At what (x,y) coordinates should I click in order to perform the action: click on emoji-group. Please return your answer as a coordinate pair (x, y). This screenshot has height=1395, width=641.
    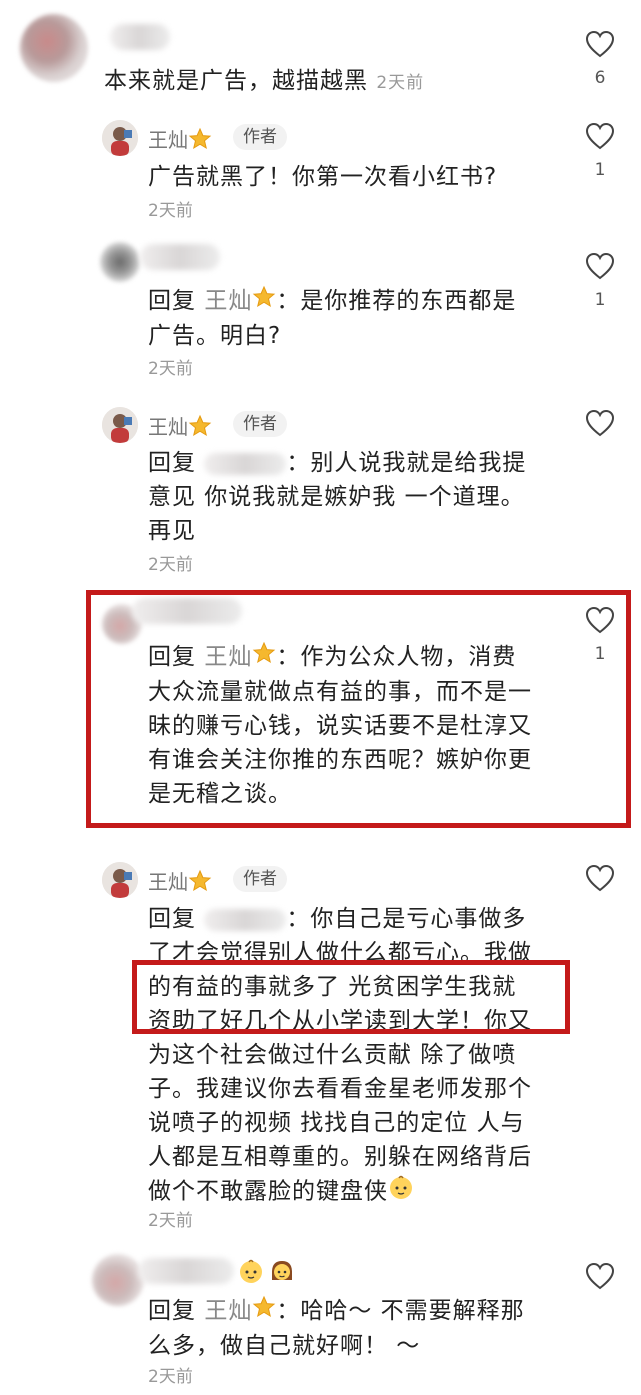
    Looking at the image, I should click on (266, 1273).